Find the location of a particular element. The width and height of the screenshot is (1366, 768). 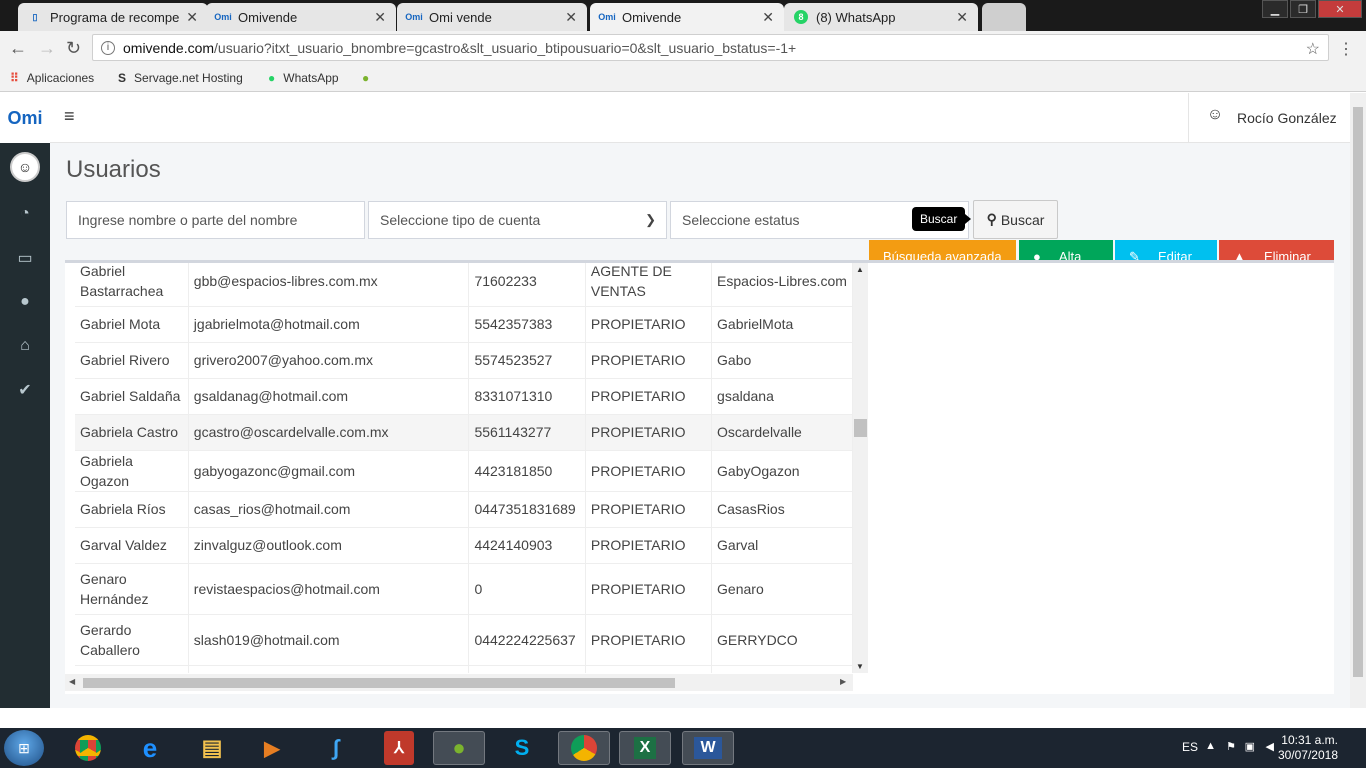

skype-icon: S is located at coordinates (522, 748).